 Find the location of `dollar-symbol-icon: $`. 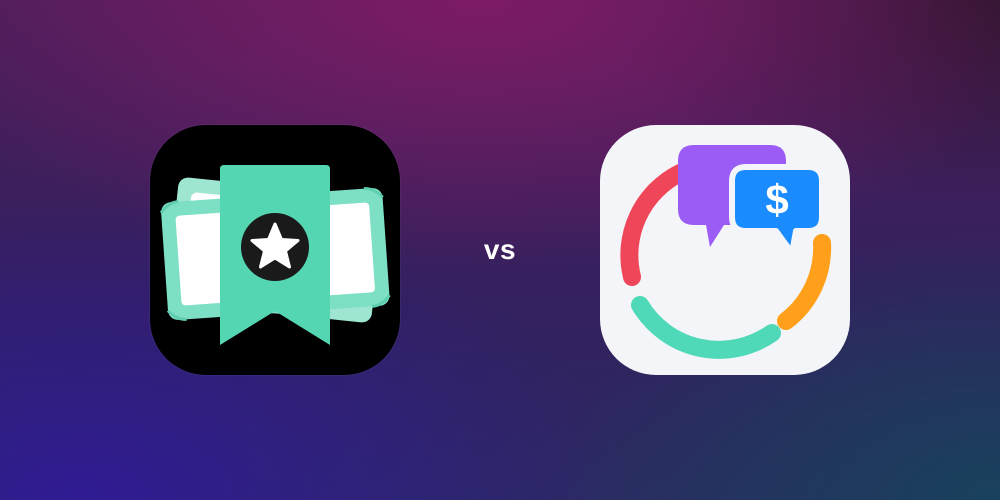

dollar-symbol-icon: $ is located at coordinates (776, 199).